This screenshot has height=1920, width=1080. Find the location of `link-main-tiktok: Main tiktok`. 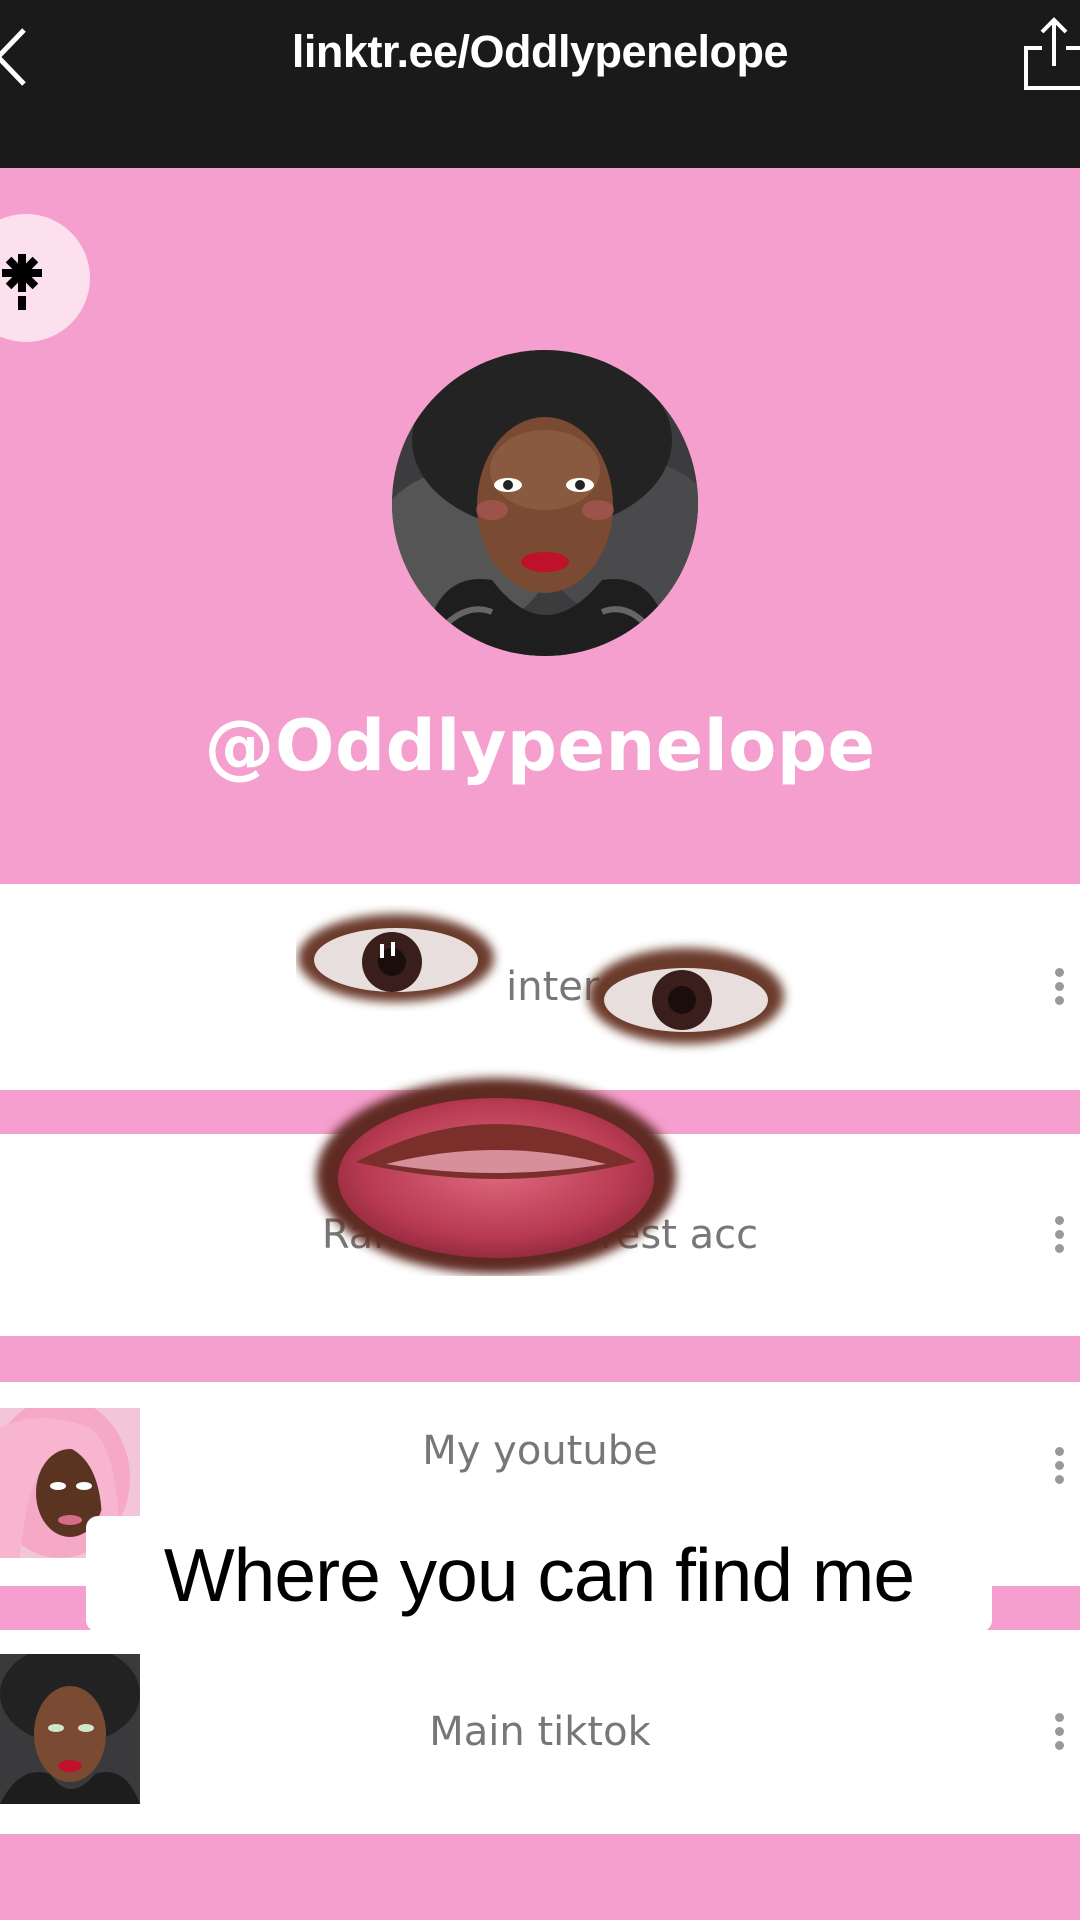

link-main-tiktok: Main tiktok is located at coordinates (540, 1732).